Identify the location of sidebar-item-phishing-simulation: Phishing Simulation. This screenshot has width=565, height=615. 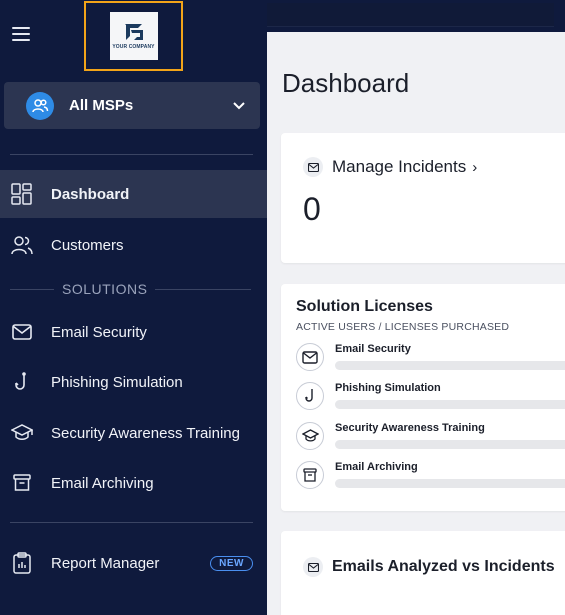
(133, 382).